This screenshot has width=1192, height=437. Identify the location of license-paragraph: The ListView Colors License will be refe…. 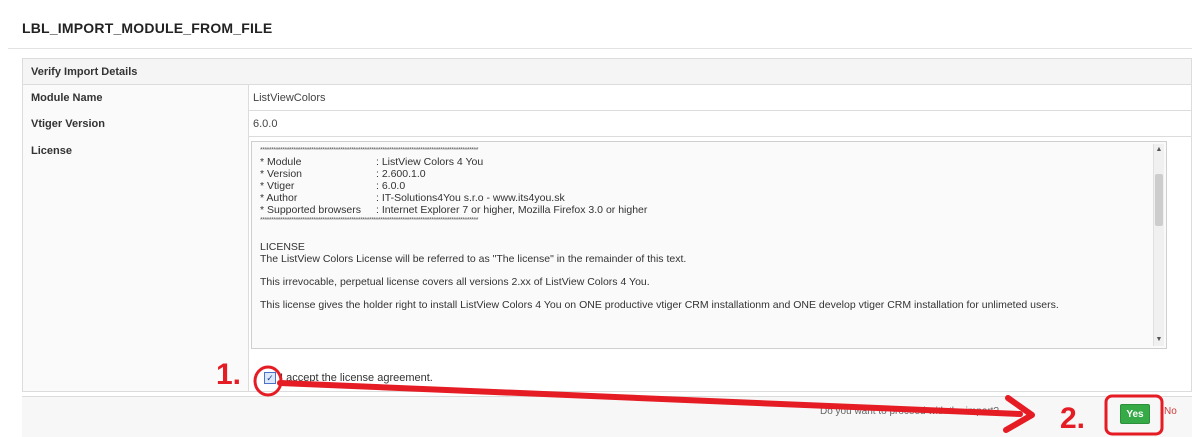
(473, 259).